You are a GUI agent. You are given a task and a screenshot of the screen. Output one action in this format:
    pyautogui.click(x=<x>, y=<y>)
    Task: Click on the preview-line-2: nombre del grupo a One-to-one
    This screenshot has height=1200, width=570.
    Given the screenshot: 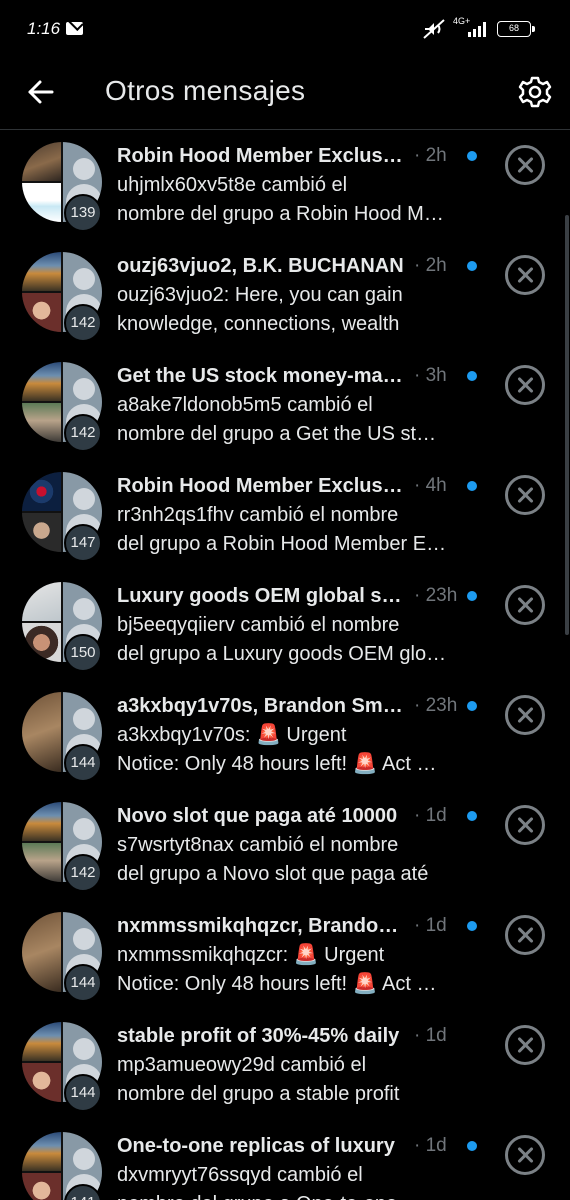 What is the action you would take?
    pyautogui.click(x=282, y=1195)
    